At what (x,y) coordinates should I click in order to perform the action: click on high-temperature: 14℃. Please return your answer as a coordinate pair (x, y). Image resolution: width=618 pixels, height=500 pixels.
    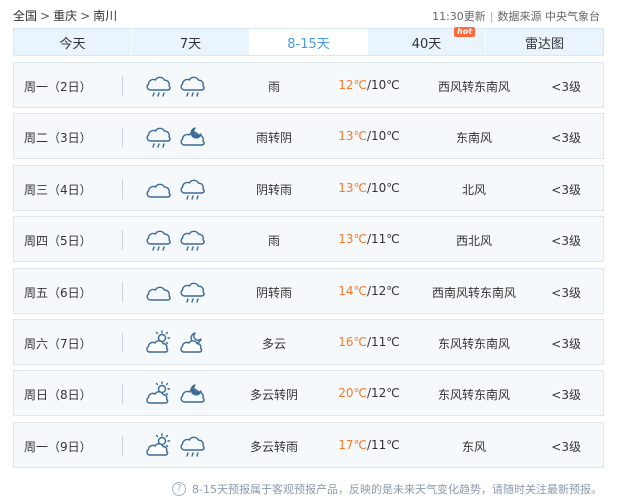
    Looking at the image, I should click on (352, 290).